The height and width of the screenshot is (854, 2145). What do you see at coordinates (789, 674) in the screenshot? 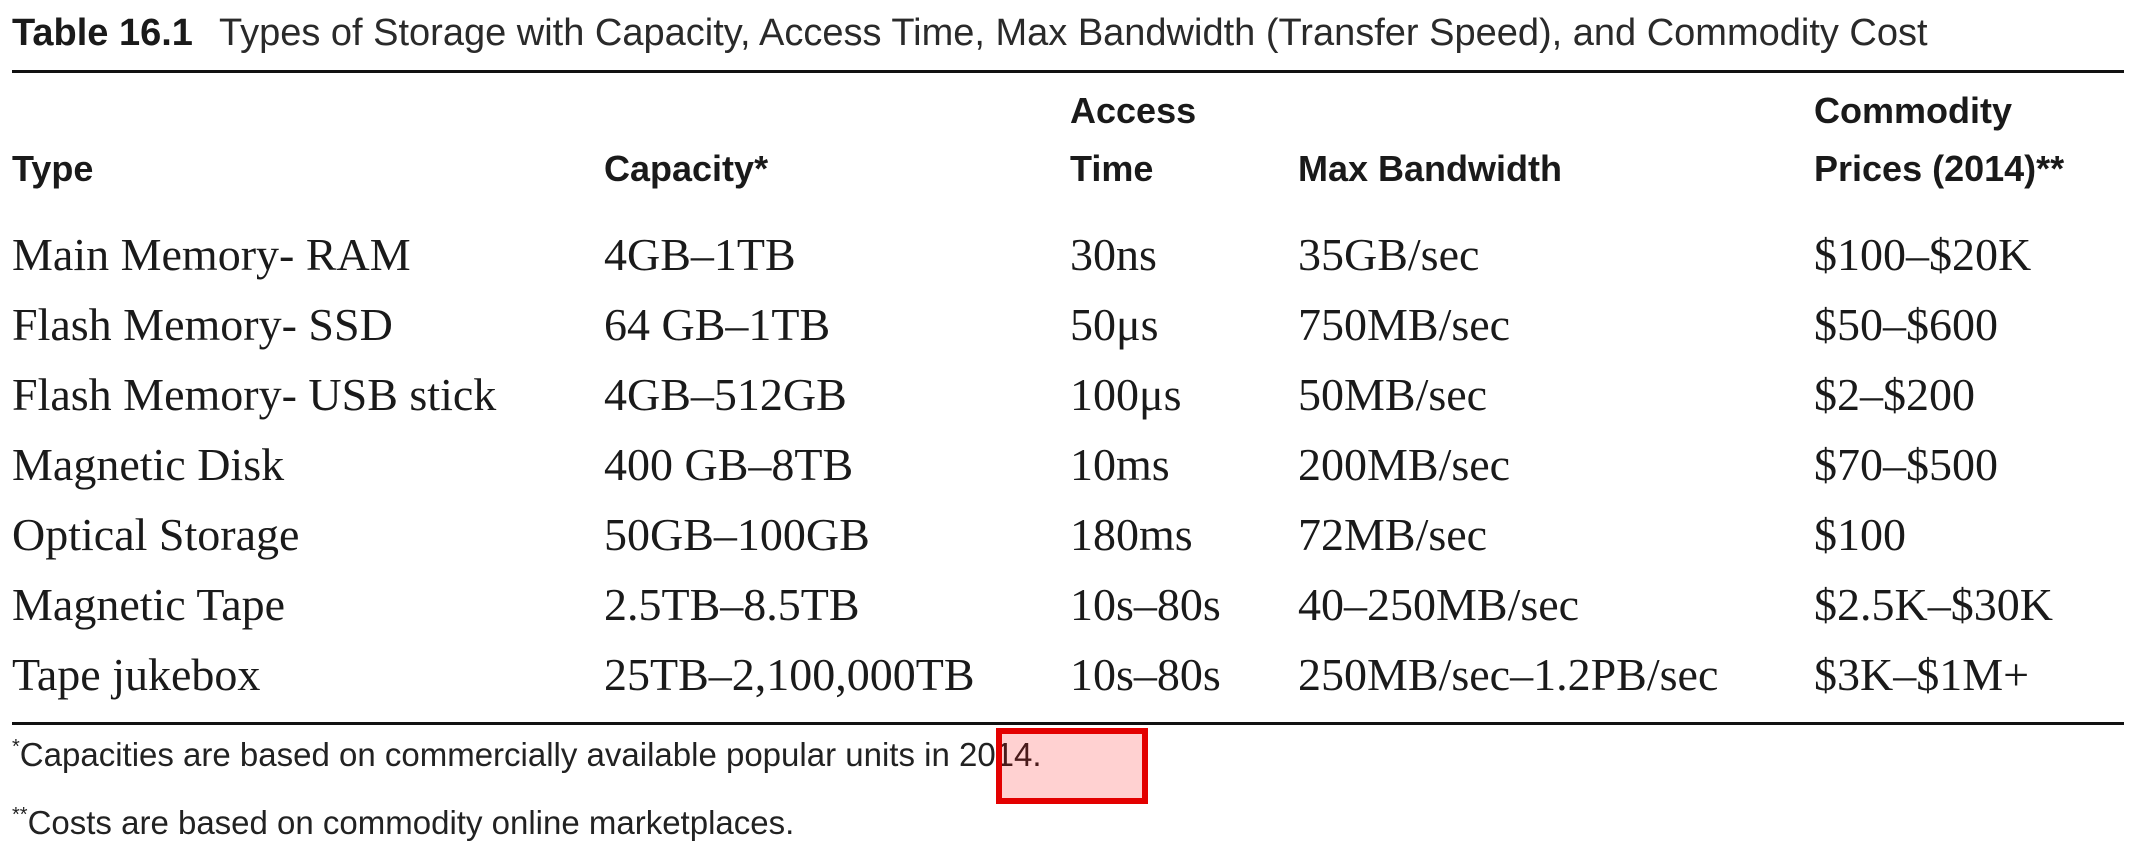
I see `cell-capacity: 25TB–2,100,000TB` at bounding box center [789, 674].